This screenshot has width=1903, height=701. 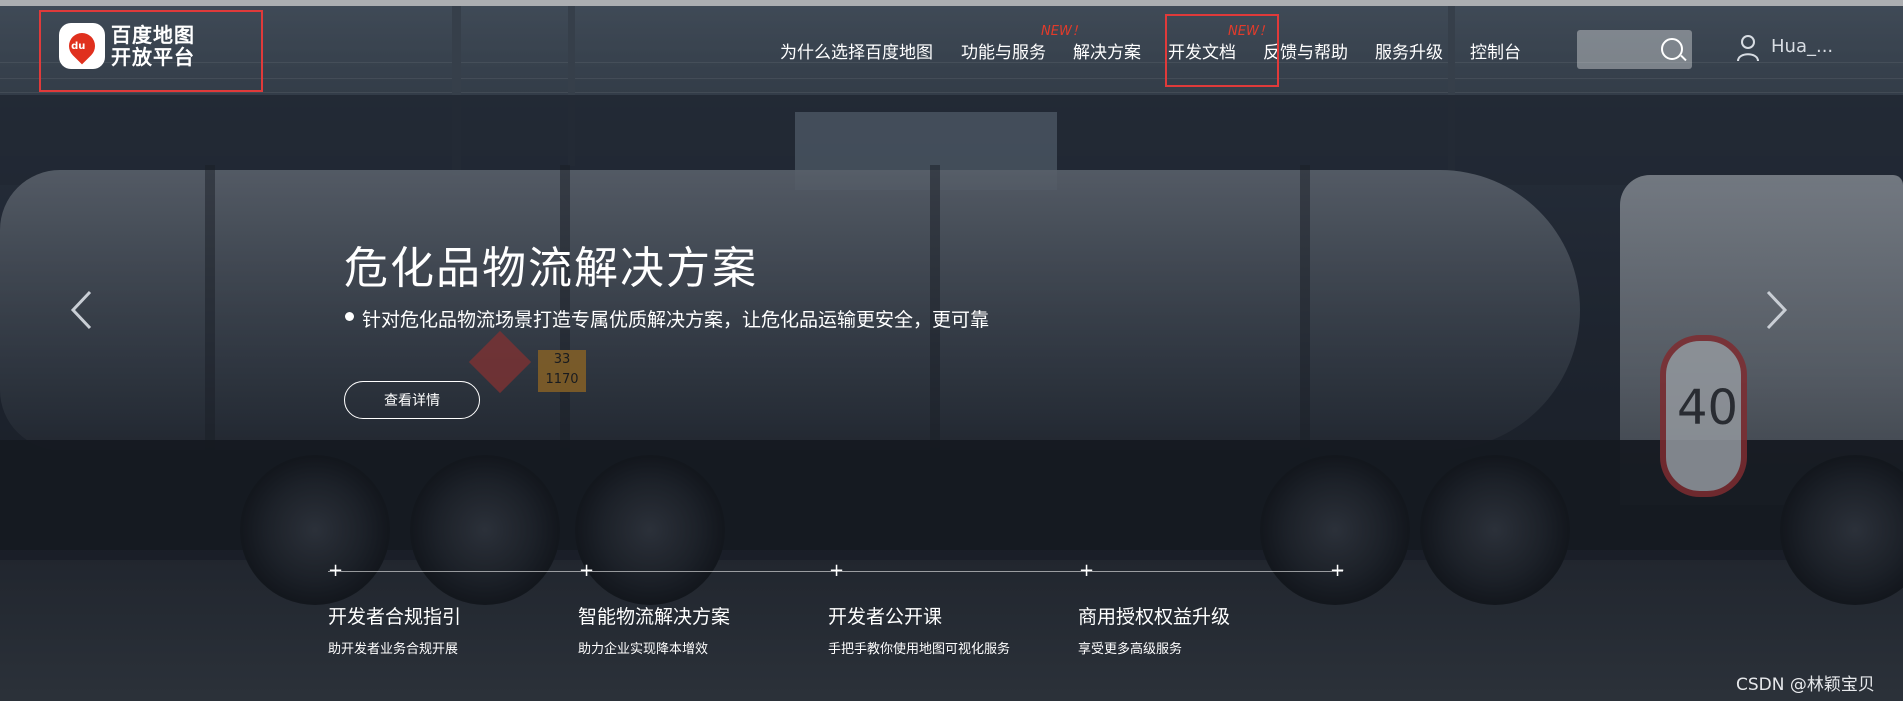 What do you see at coordinates (1222, 50) in the screenshot?
I see `dev-docs-highlight-box` at bounding box center [1222, 50].